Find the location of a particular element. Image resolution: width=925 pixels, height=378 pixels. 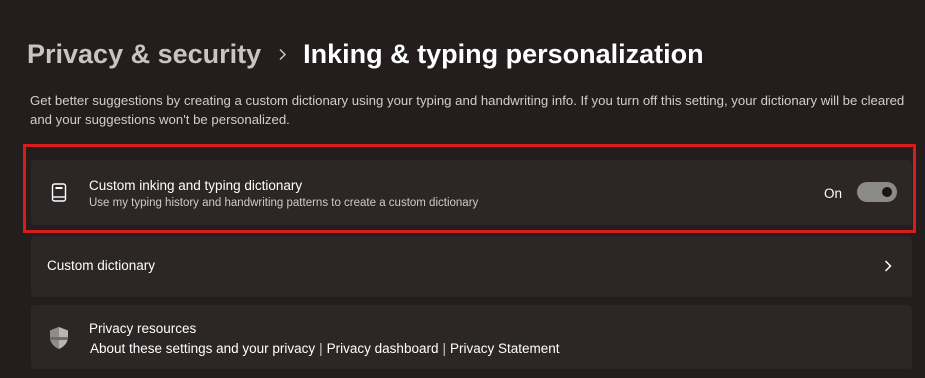

setting-title: Custom inking and typing dictionary is located at coordinates (196, 185).